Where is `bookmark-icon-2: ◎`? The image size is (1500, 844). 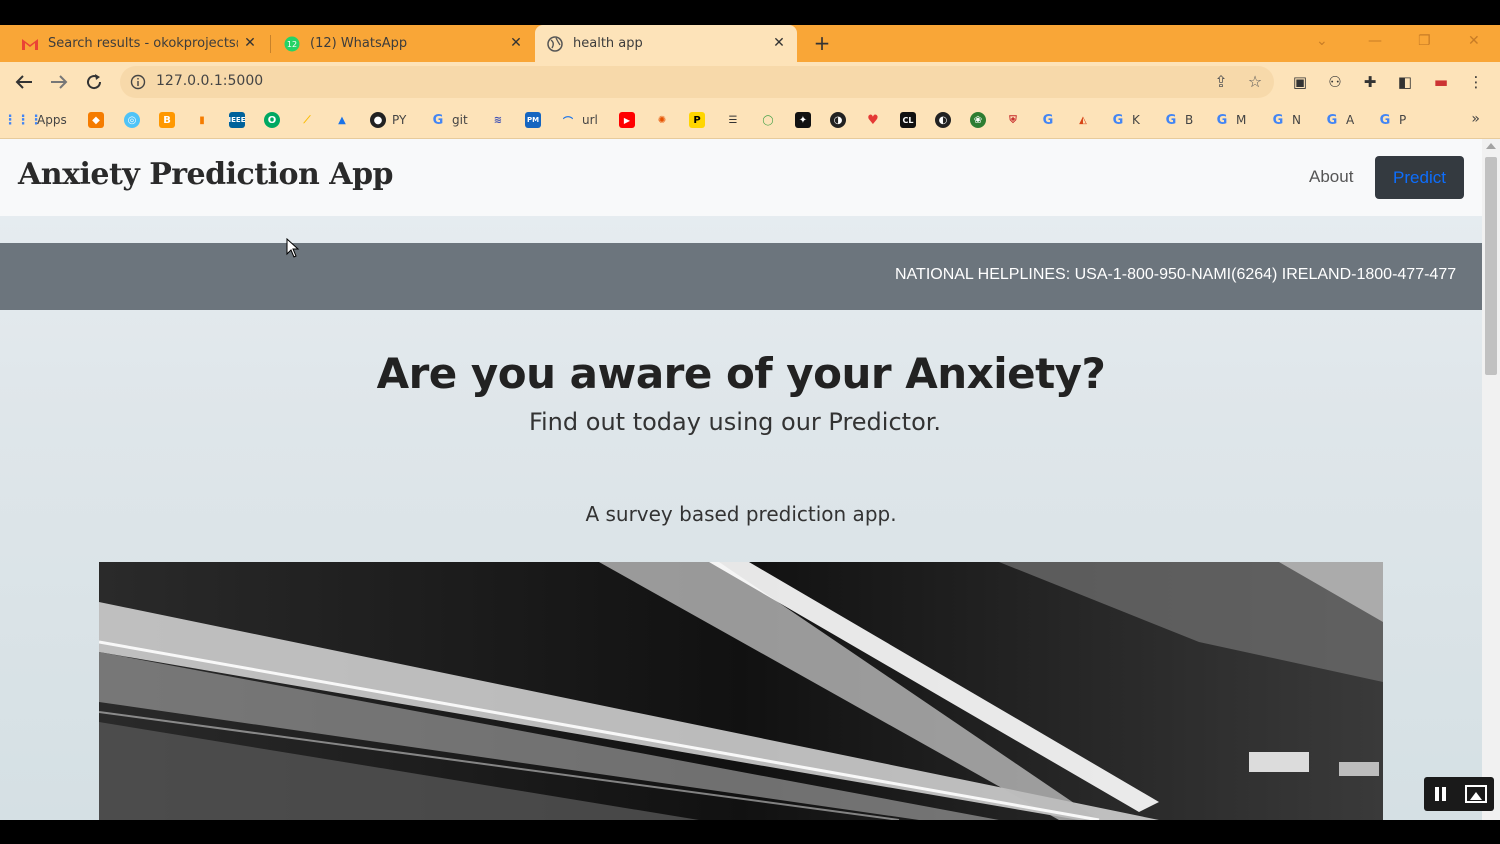 bookmark-icon-2: ◎ is located at coordinates (135, 120).